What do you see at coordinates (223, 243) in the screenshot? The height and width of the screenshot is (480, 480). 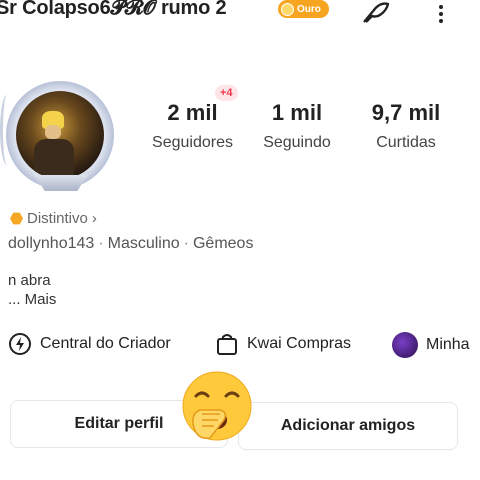 I see `zodiac-sign: Gêmeos` at bounding box center [223, 243].